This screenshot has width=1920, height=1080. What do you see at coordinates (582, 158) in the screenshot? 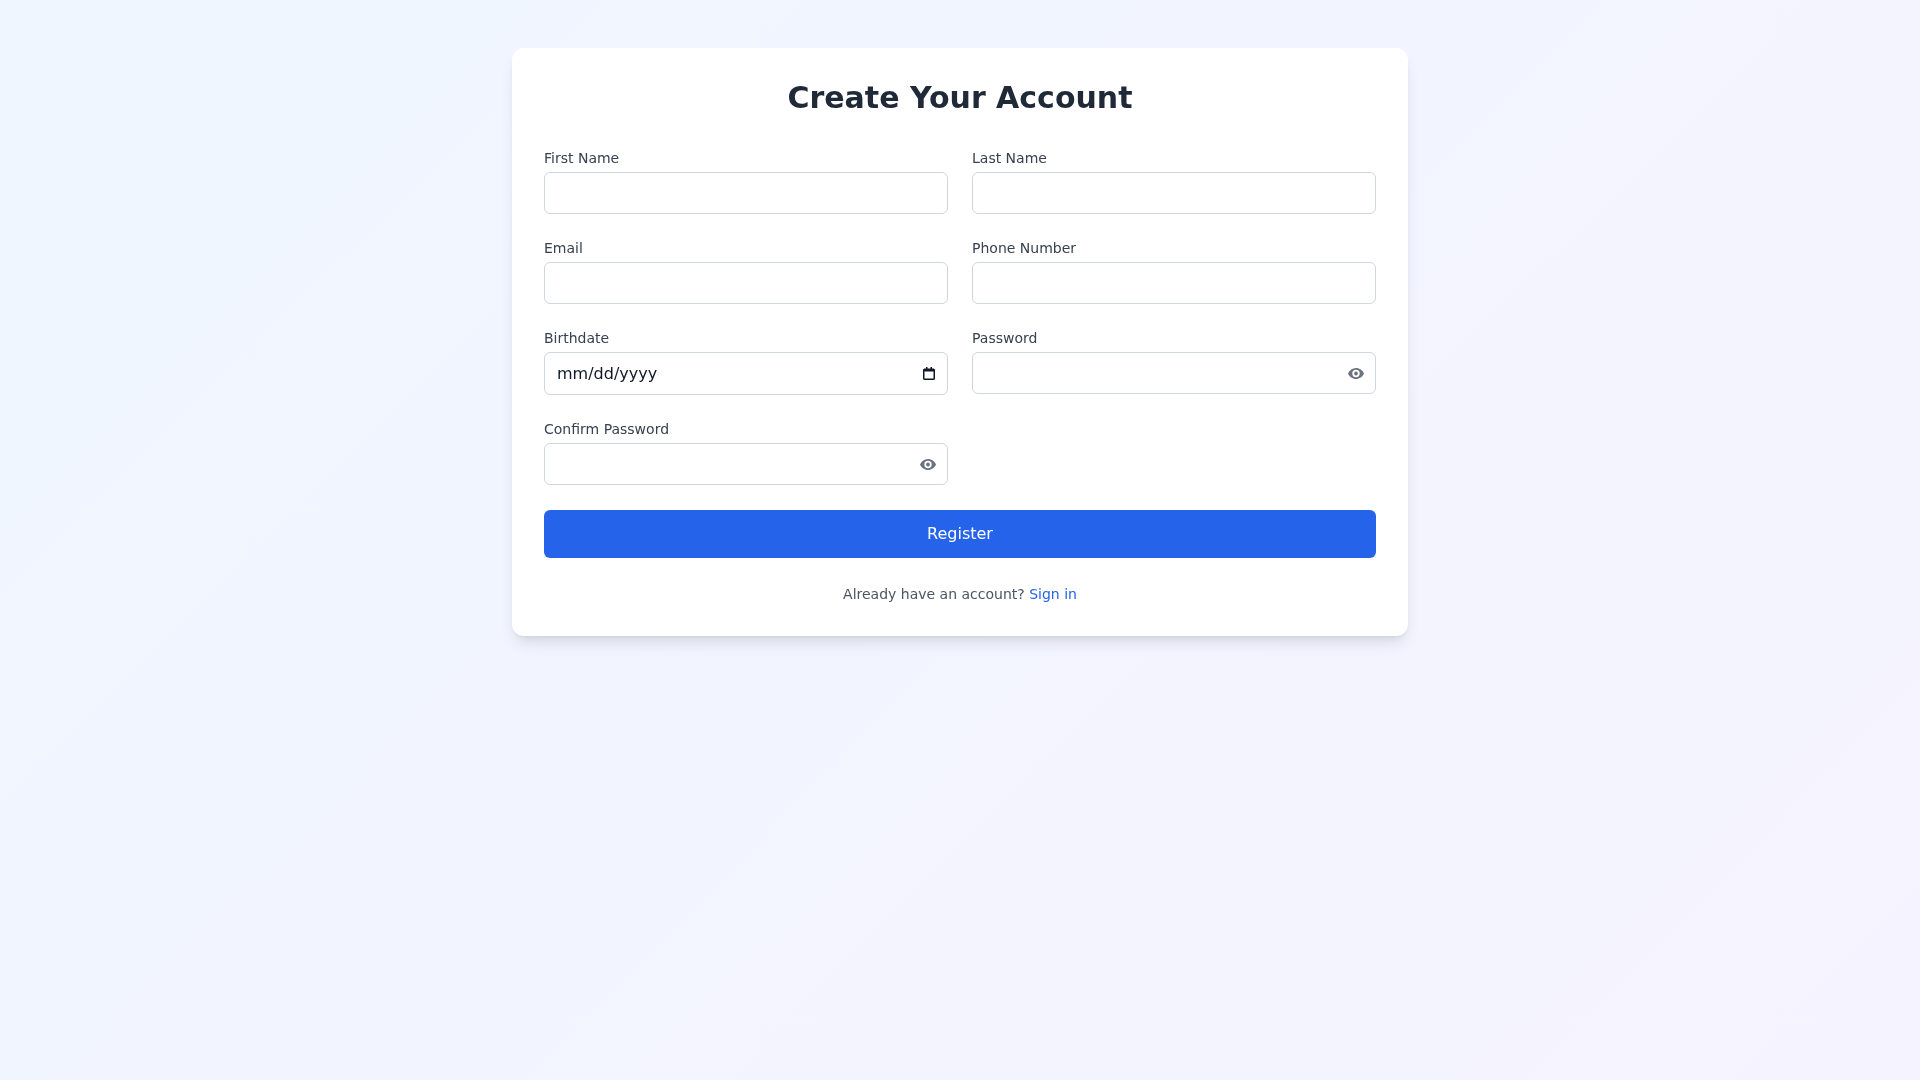
I see `field-label: First Name` at bounding box center [582, 158].